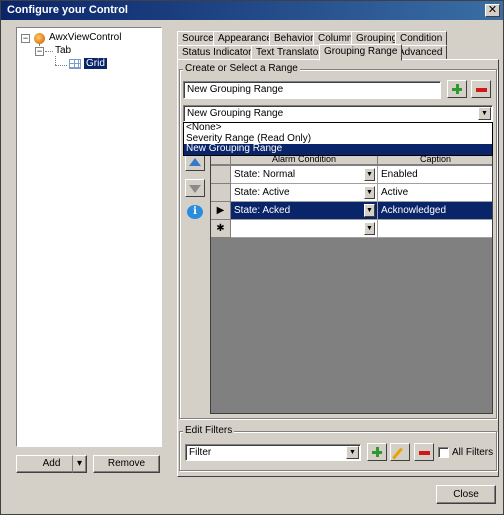 This screenshot has width=504, height=515. I want to click on table-row: State: Normal ▼ Enabled, so click(351, 175).